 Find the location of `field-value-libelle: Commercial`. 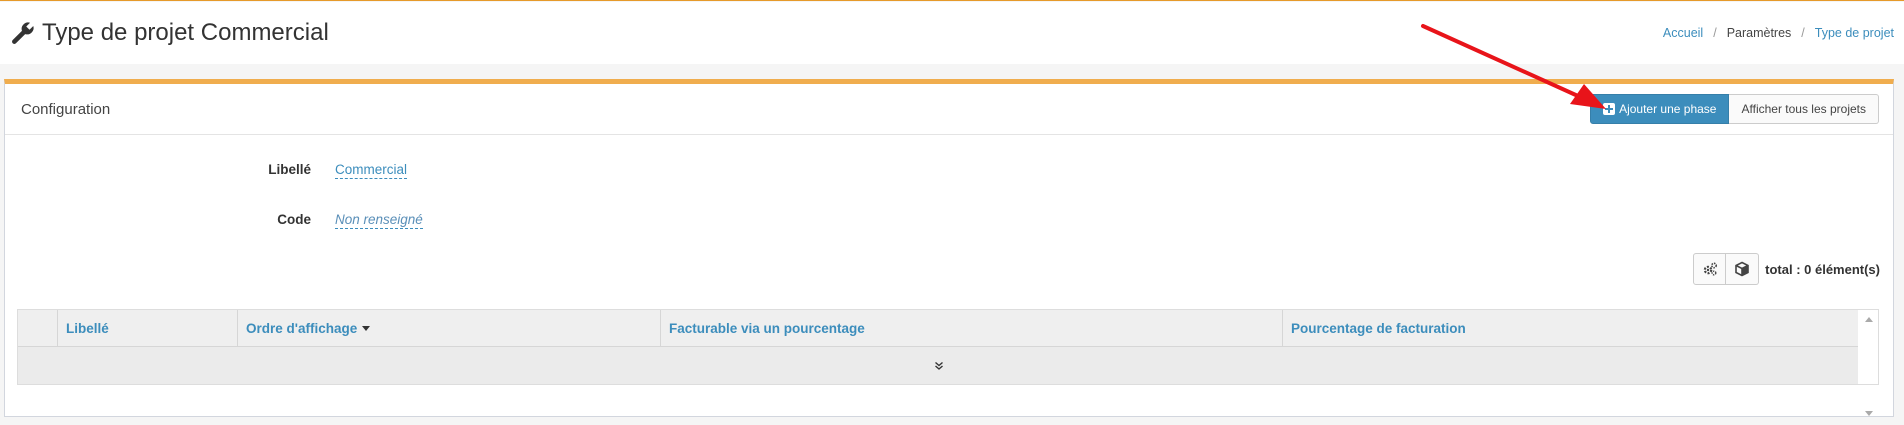

field-value-libelle: Commercial is located at coordinates (371, 170).